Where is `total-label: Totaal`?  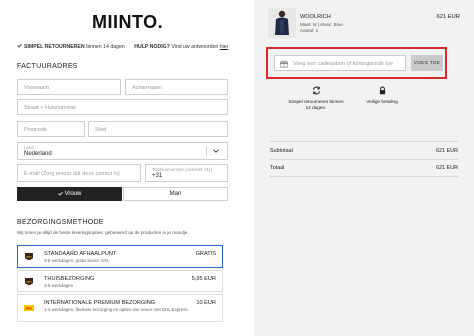
total-label: Totaal is located at coordinates (277, 168).